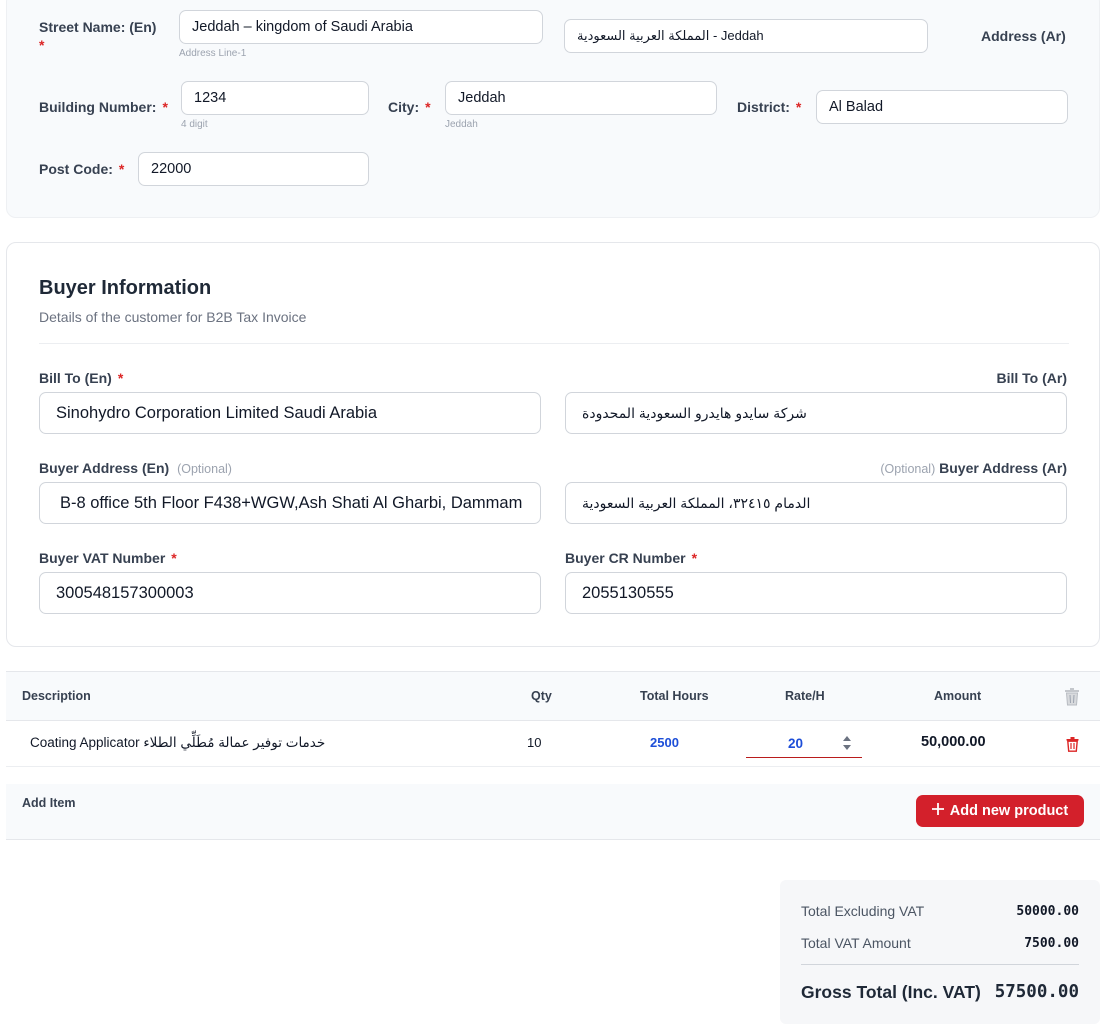  What do you see at coordinates (125, 592) in the screenshot?
I see `buyer-vat-value: 300548157300003` at bounding box center [125, 592].